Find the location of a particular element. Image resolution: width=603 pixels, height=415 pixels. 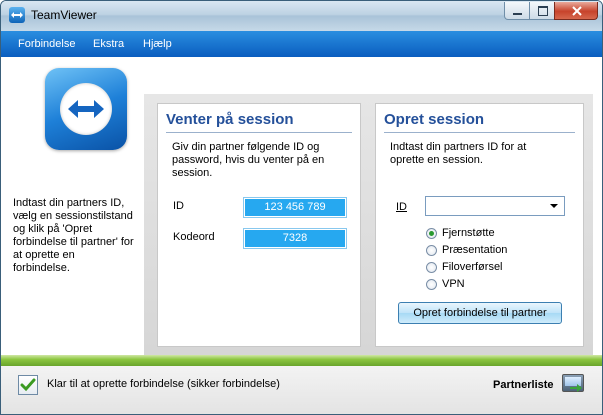

minimize-icon is located at coordinates (517, 14).